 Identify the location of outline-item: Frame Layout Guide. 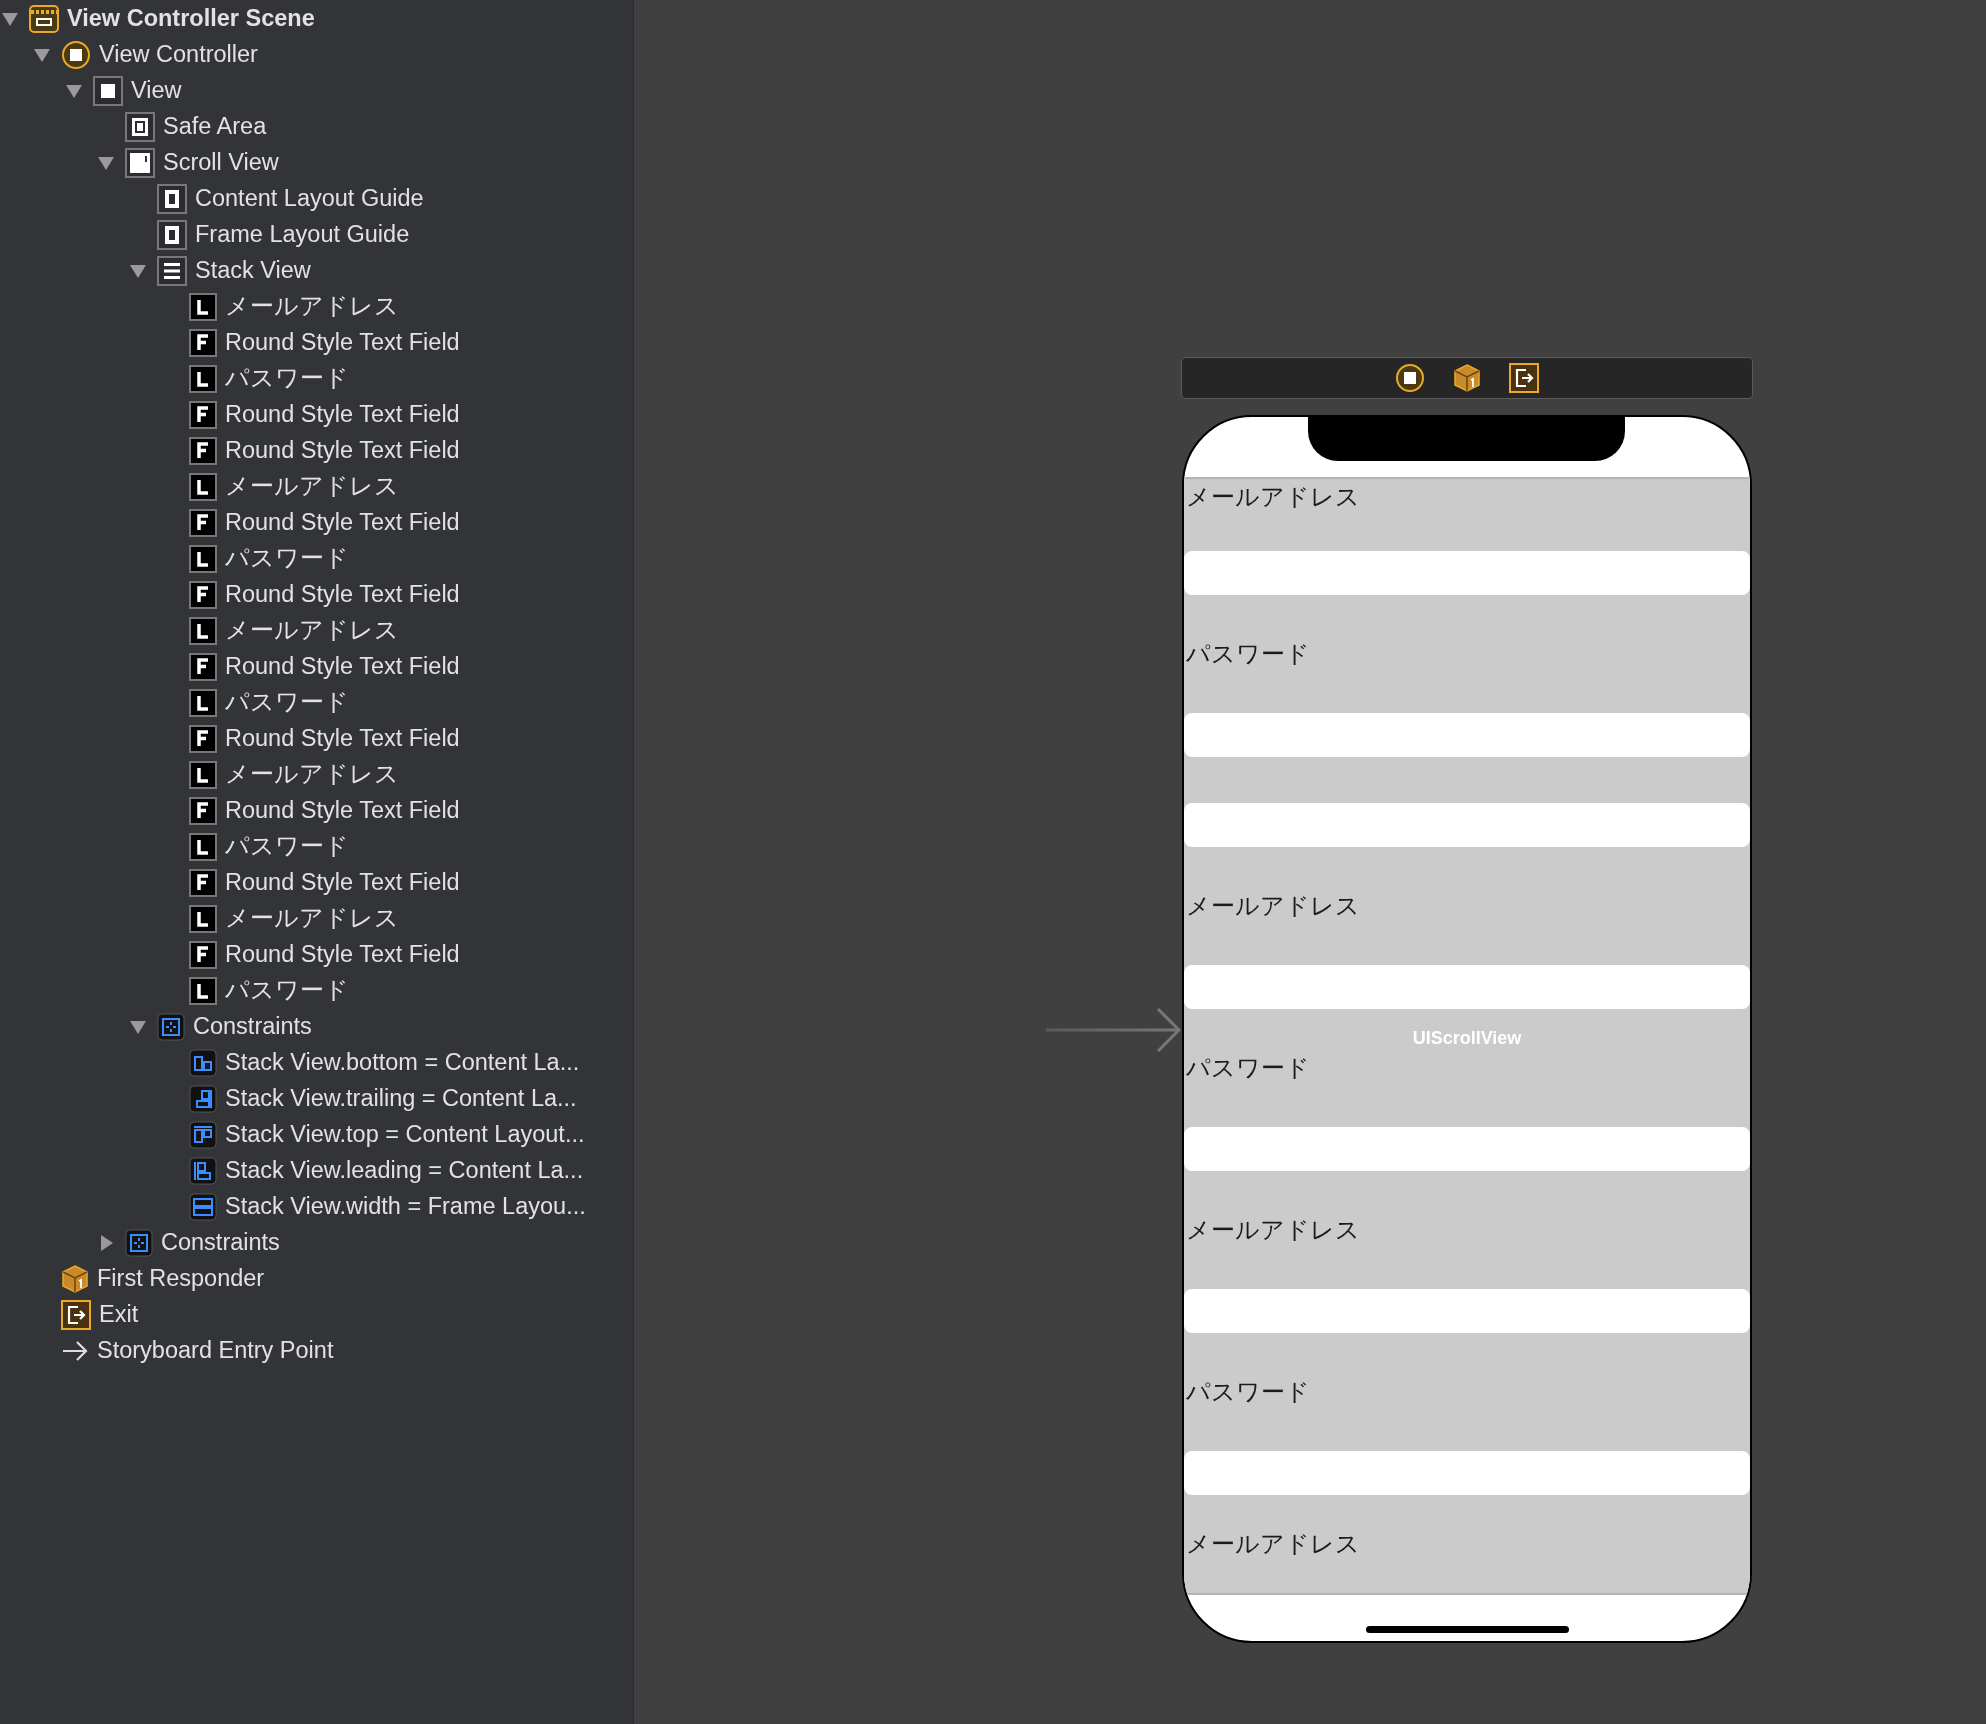
(302, 235).